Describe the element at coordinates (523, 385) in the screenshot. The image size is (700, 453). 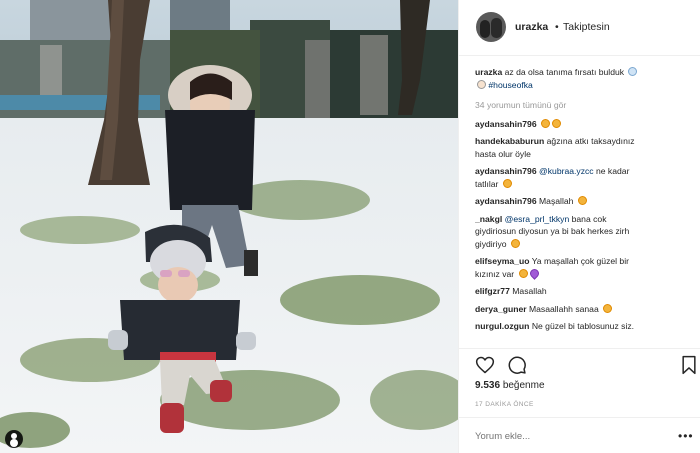
I see `like-count-label: beğenme` at that location.